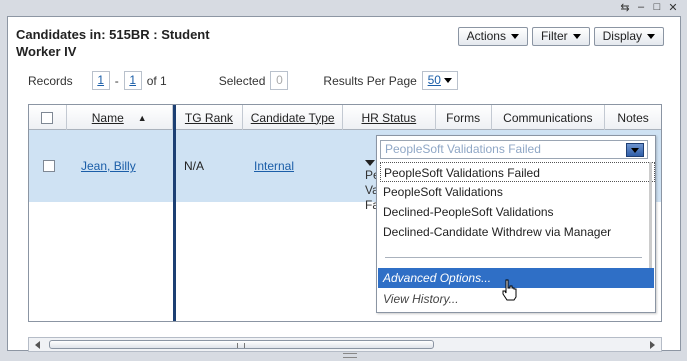 The height and width of the screenshot is (361, 687). What do you see at coordinates (517, 232) in the screenshot?
I see `status-option: Declined-Candidate Withdrew via Manager` at bounding box center [517, 232].